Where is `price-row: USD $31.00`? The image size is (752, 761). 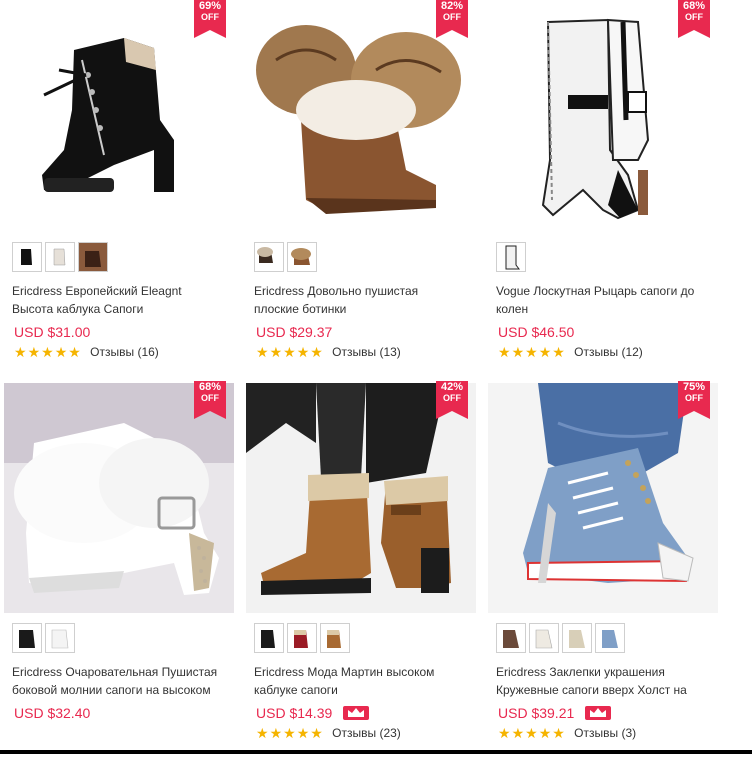
price-row: USD $31.00 is located at coordinates (52, 332).